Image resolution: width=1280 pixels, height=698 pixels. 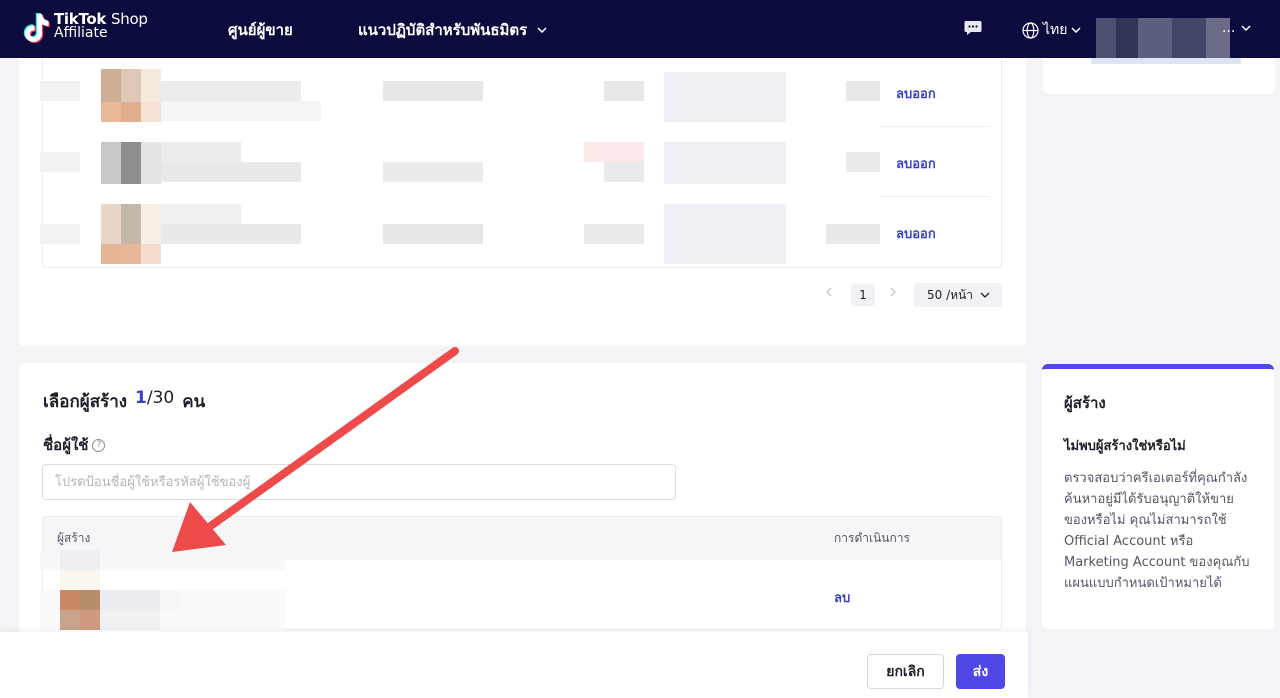 What do you see at coordinates (66, 445) in the screenshot?
I see `username-label-text: ชื่อผู้ใช้` at bounding box center [66, 445].